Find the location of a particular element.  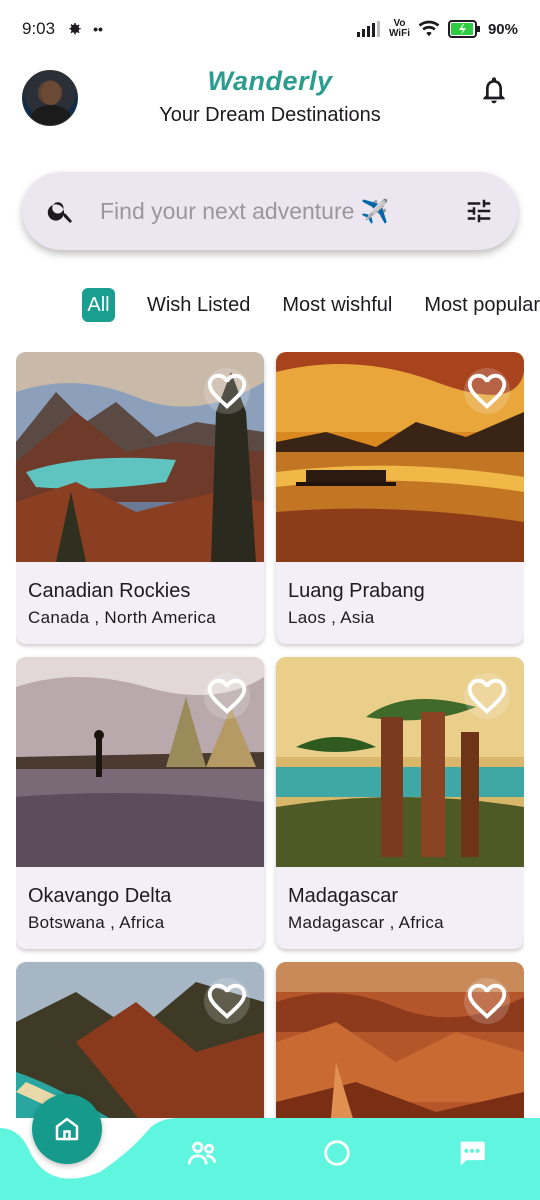

status-right: Vo WiFi 90% is located at coordinates (437, 29).